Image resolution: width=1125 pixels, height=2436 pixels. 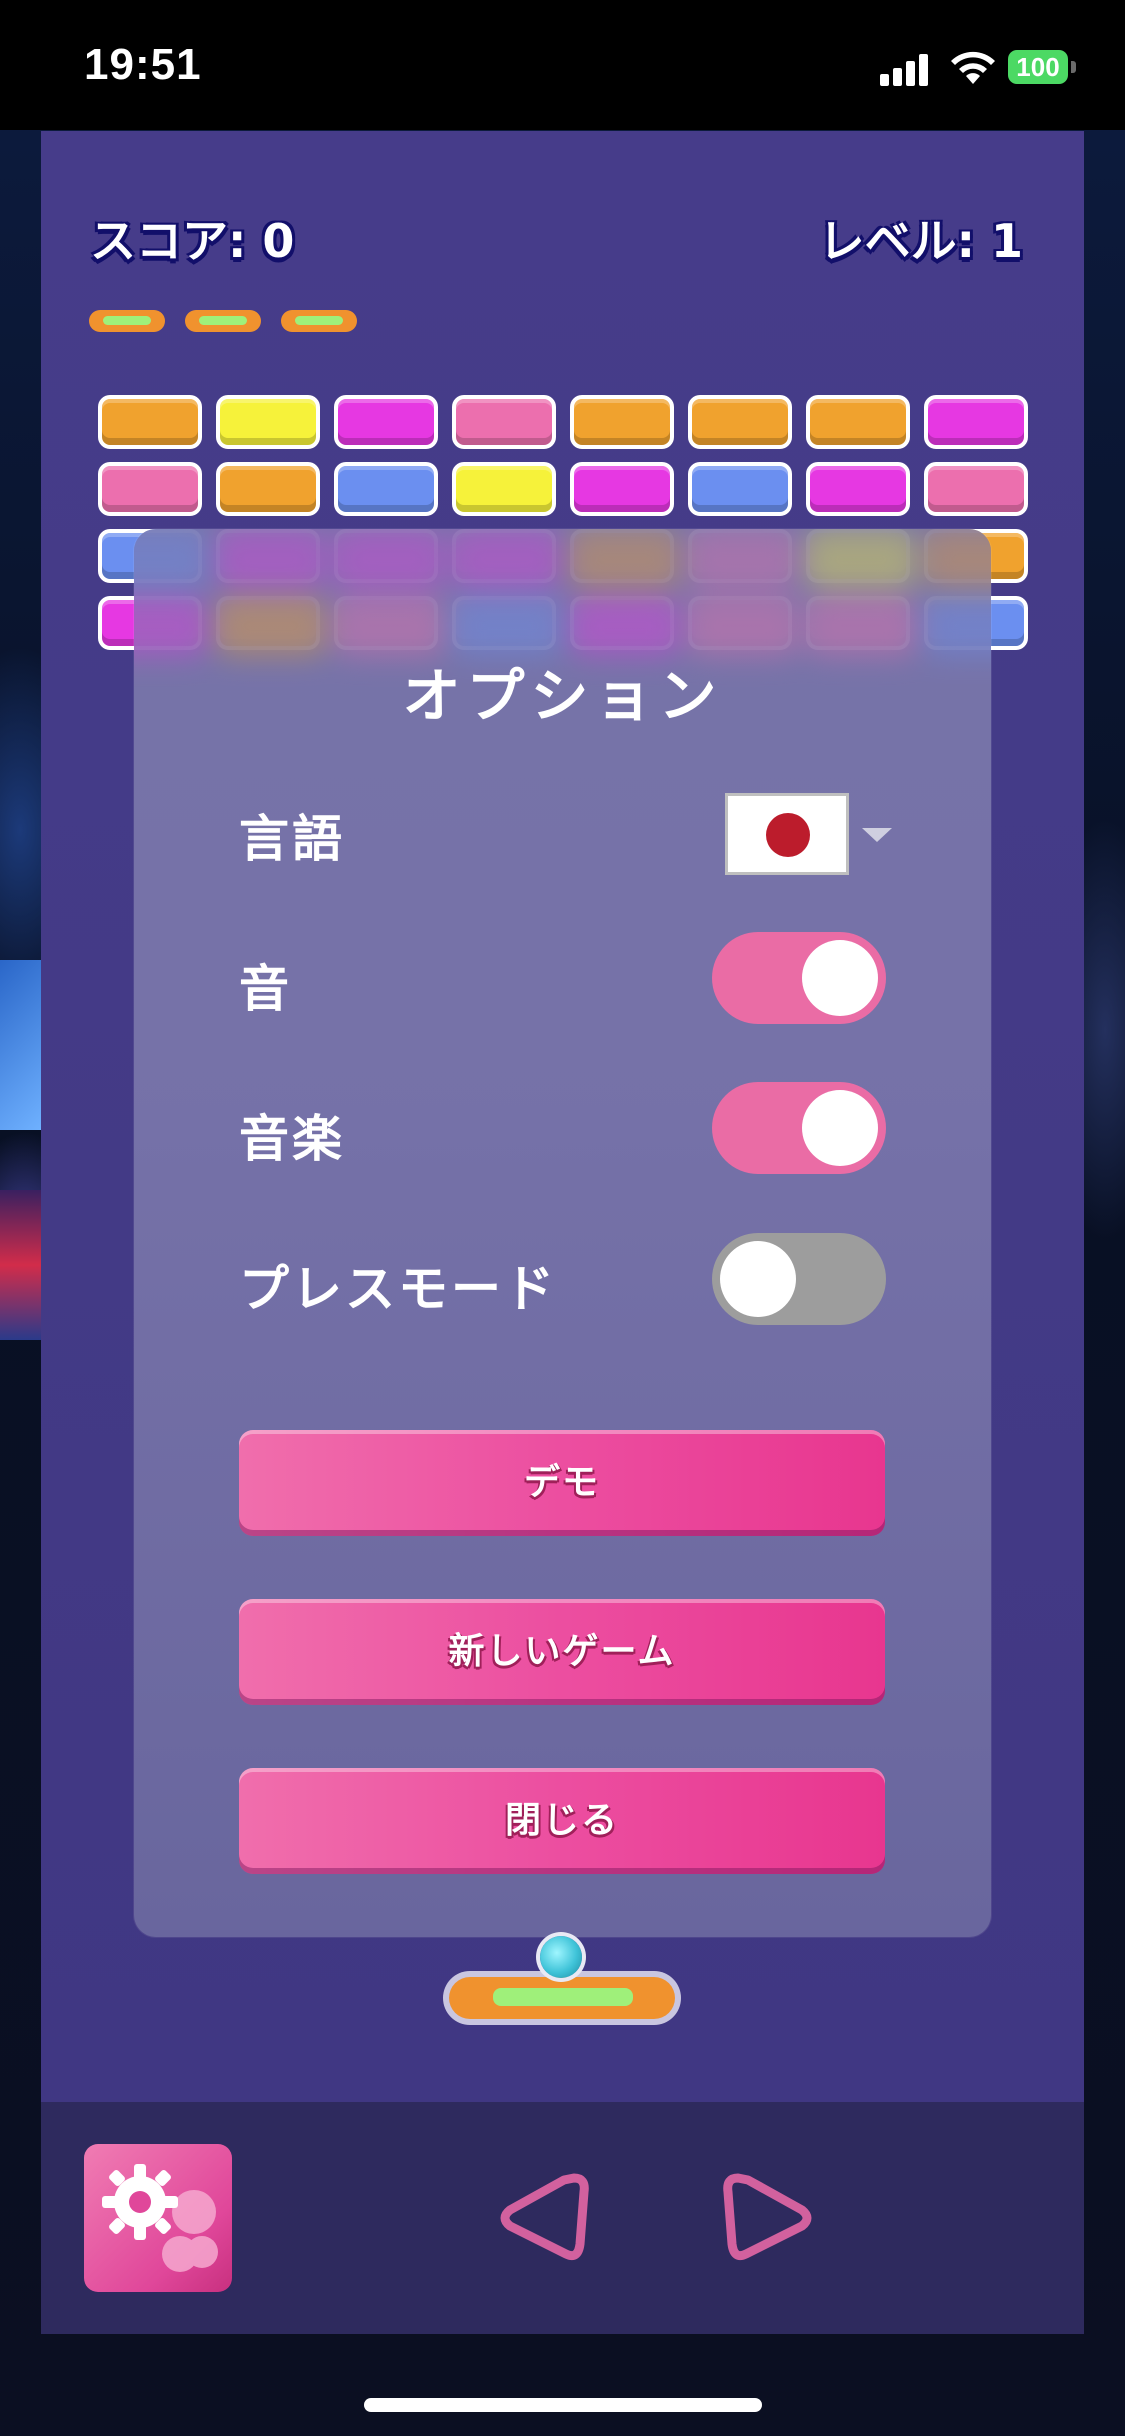 I want to click on japan-flag-icon, so click(x=788, y=835).